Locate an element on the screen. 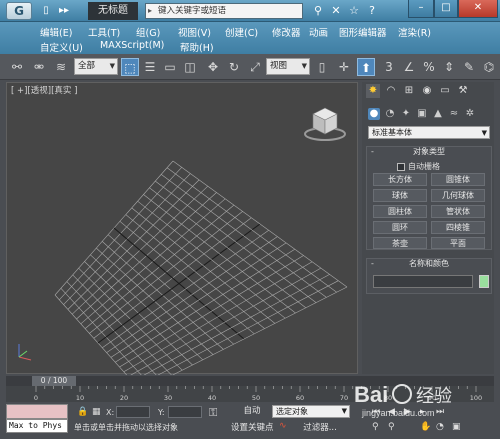 The width and height of the screenshot is (500, 439). object-type-header: - 对象类型 is located at coordinates (429, 152).